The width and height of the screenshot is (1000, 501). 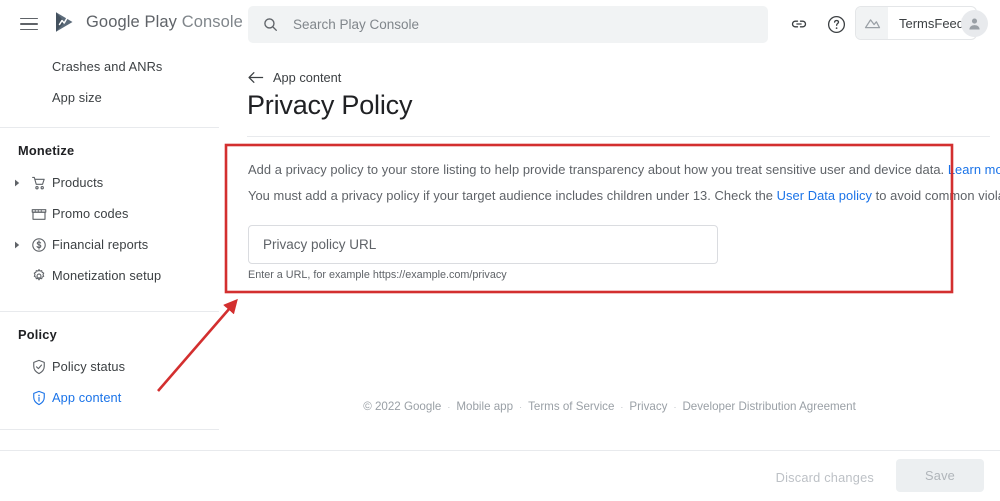 I want to click on sidebar-item-label: Monetization setup, so click(x=107, y=275).